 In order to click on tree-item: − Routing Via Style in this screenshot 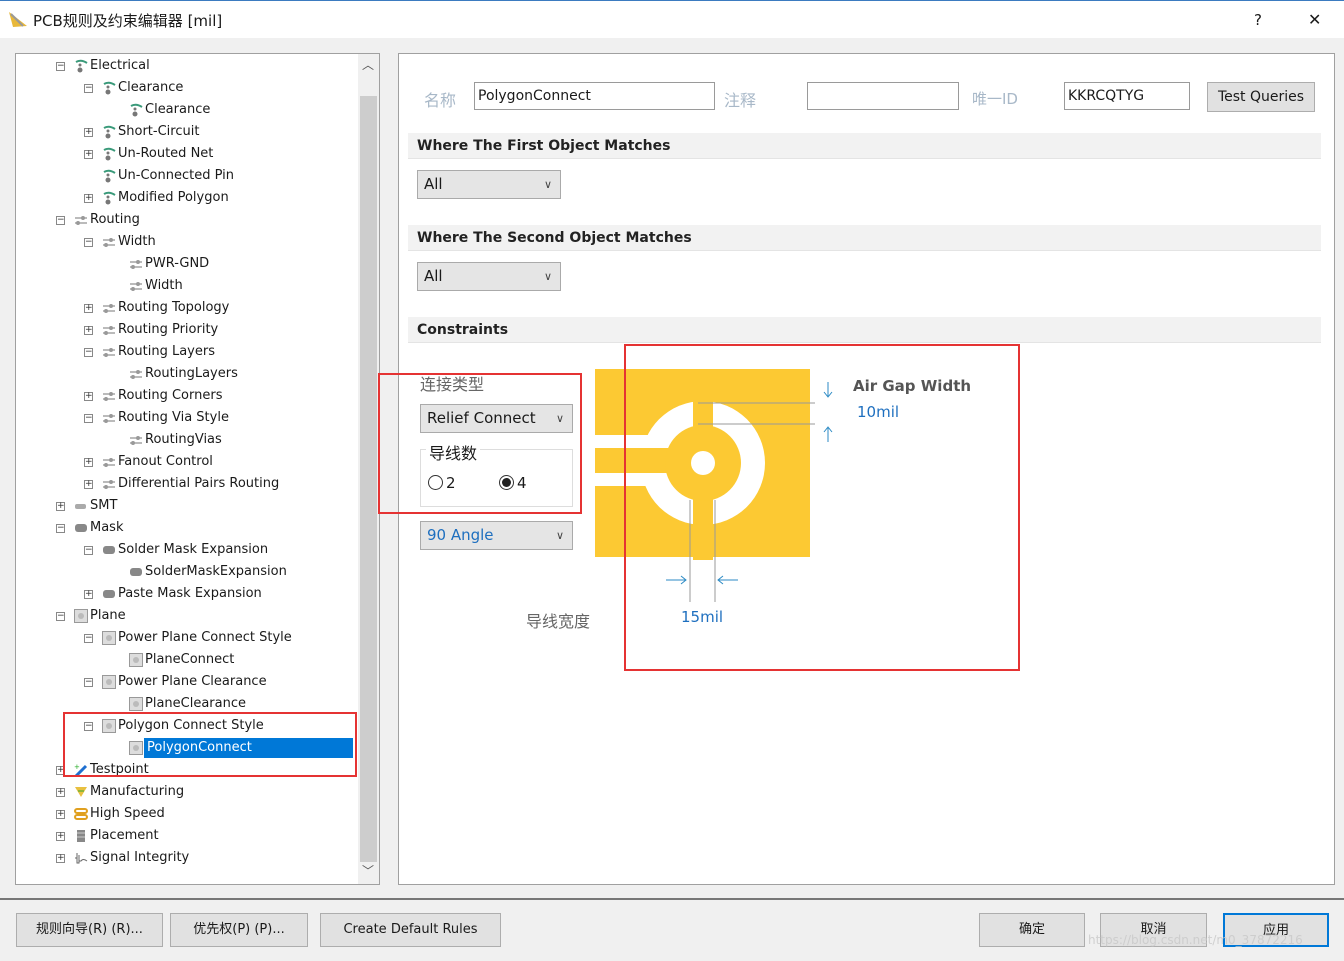, I will do `click(186, 418)`.